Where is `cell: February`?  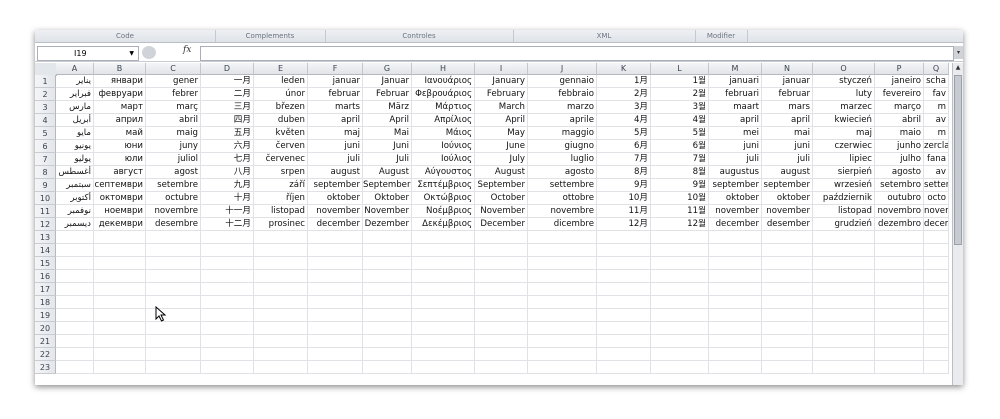 cell: February is located at coordinates (501, 94).